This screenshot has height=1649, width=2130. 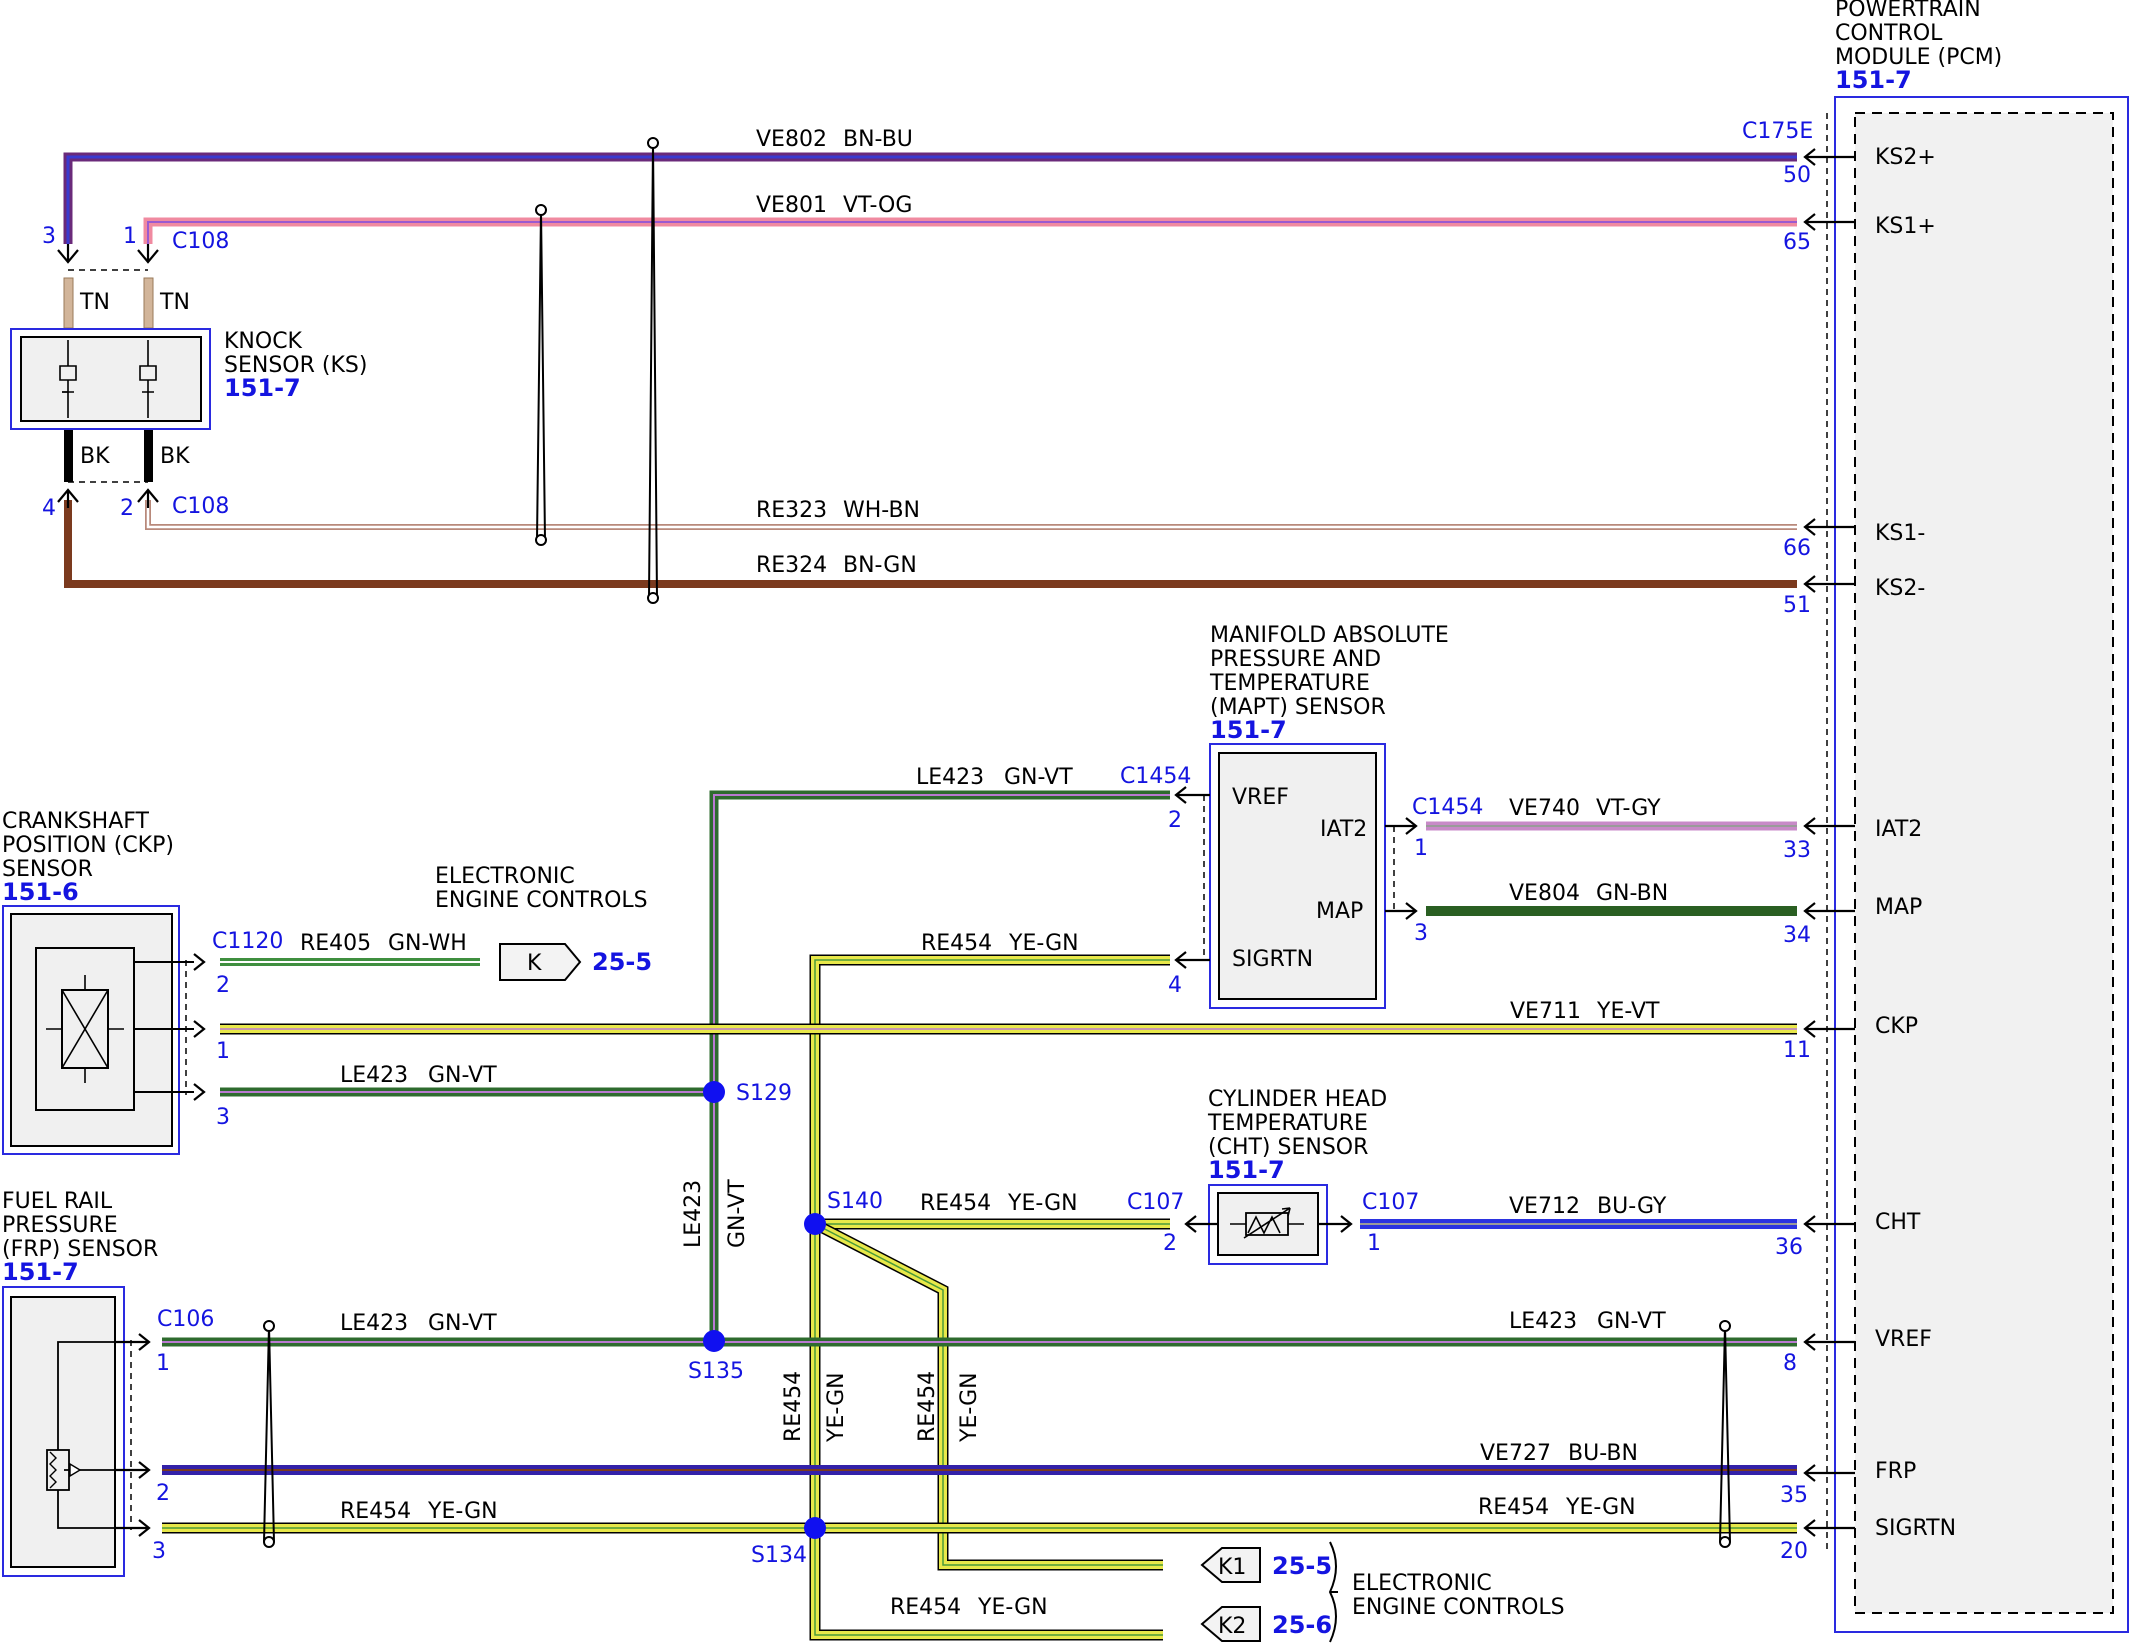 I want to click on wire-re454-mapt-stripe, so click(x=992, y=1297).